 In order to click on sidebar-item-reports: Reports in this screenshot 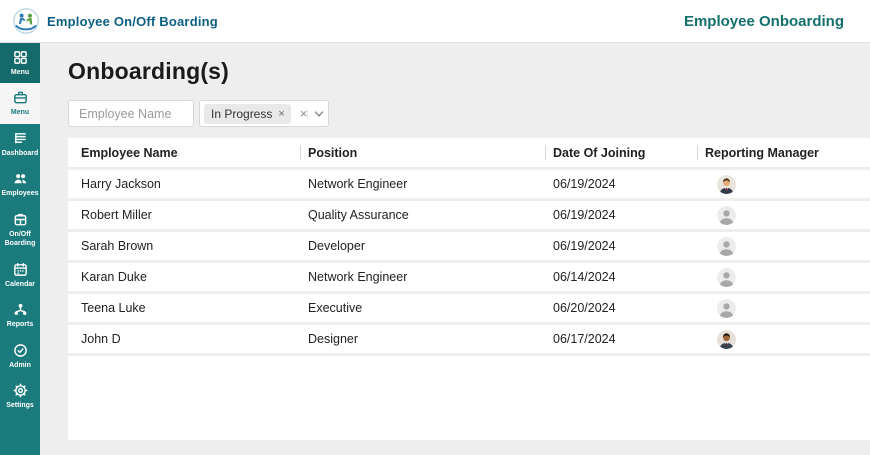, I will do `click(20, 315)`.